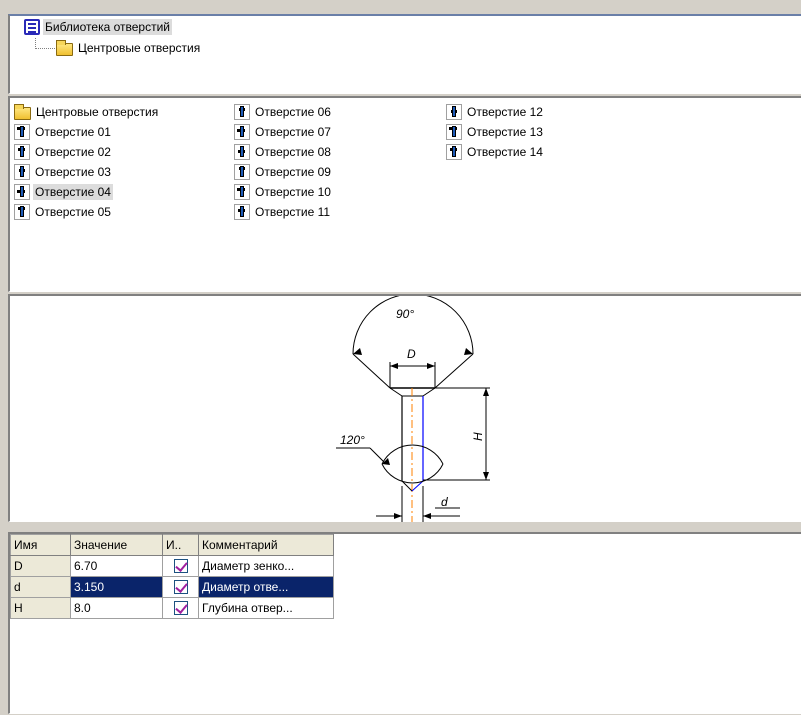  Describe the element at coordinates (505, 152) in the screenshot. I see `list-item-label: Отверстие 14` at that location.